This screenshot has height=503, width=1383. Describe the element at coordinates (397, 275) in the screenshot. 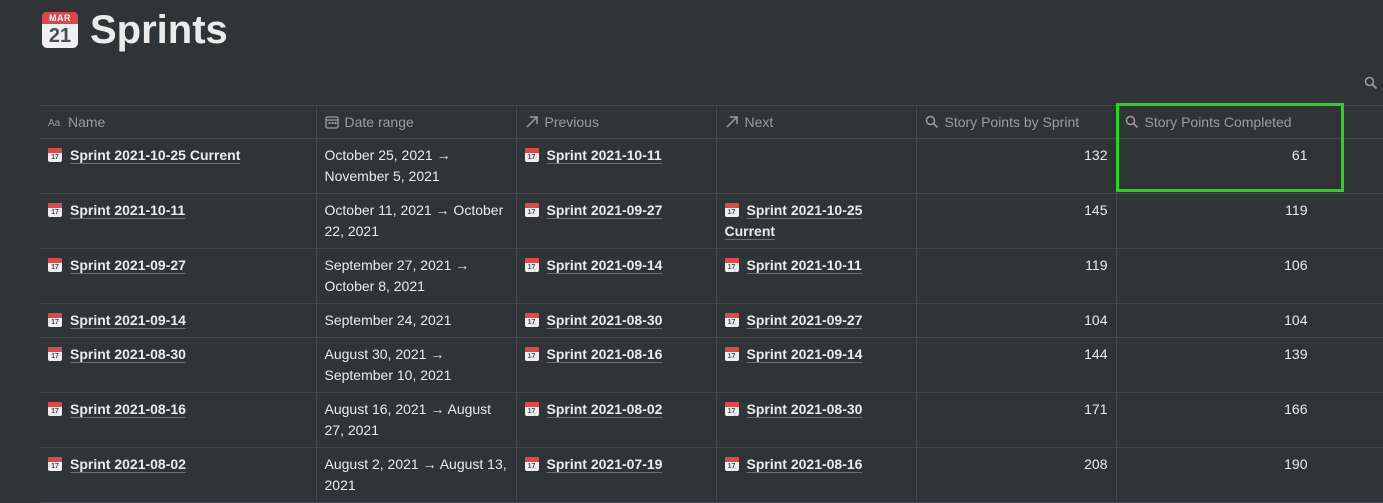

I see `cell-date-range-value: September 27, 2021 → October 8, 2021` at that location.